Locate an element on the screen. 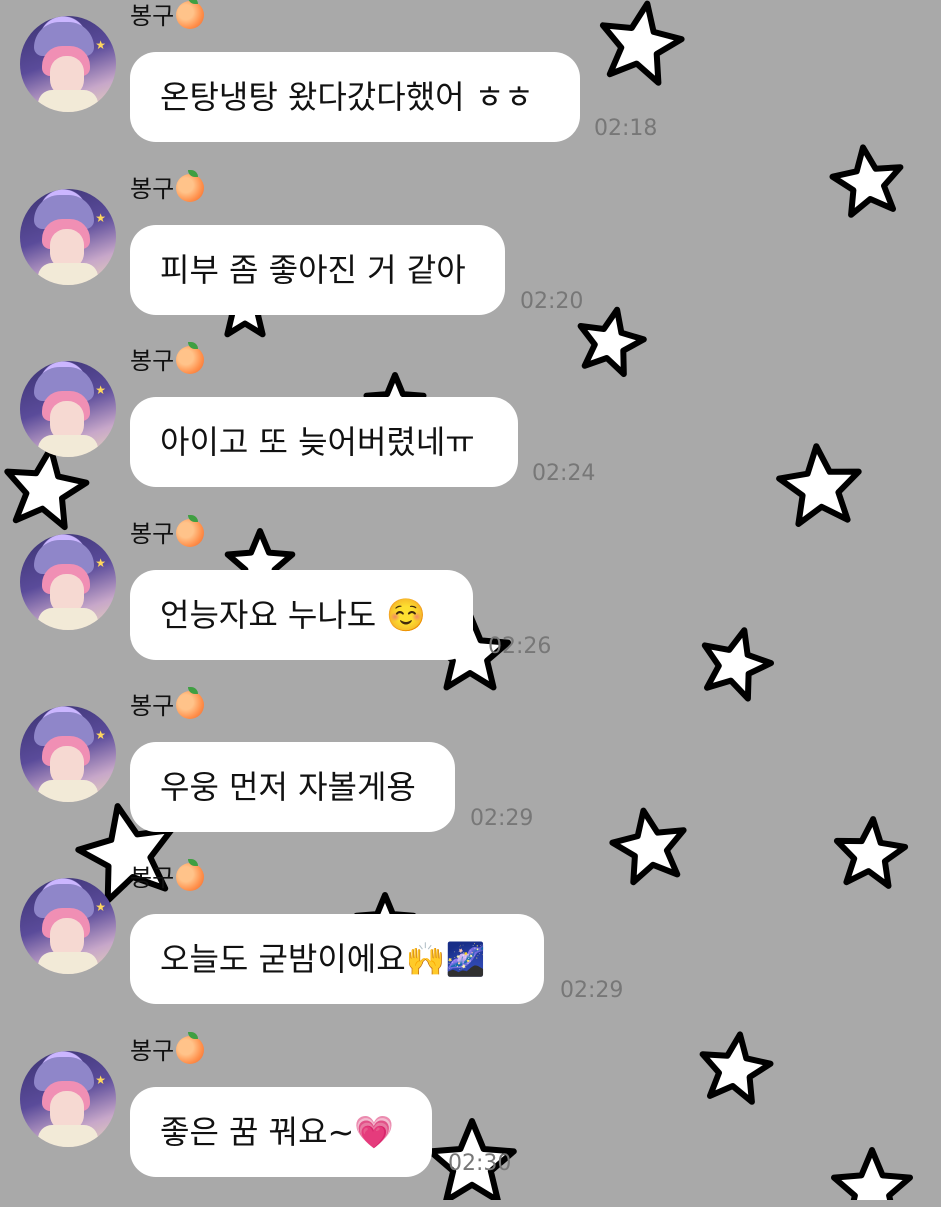 This screenshot has width=941, height=1207. message-bubble: 언능자요 누나도 ☺️ is located at coordinates (301, 615).